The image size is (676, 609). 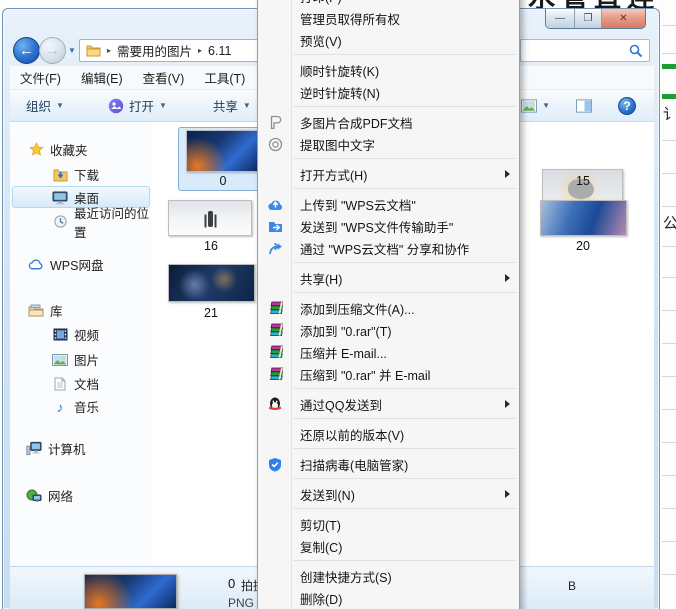 What do you see at coordinates (356, 123) in the screenshot?
I see `menu-item-label: 多图片合成PDF文档` at bounding box center [356, 123].